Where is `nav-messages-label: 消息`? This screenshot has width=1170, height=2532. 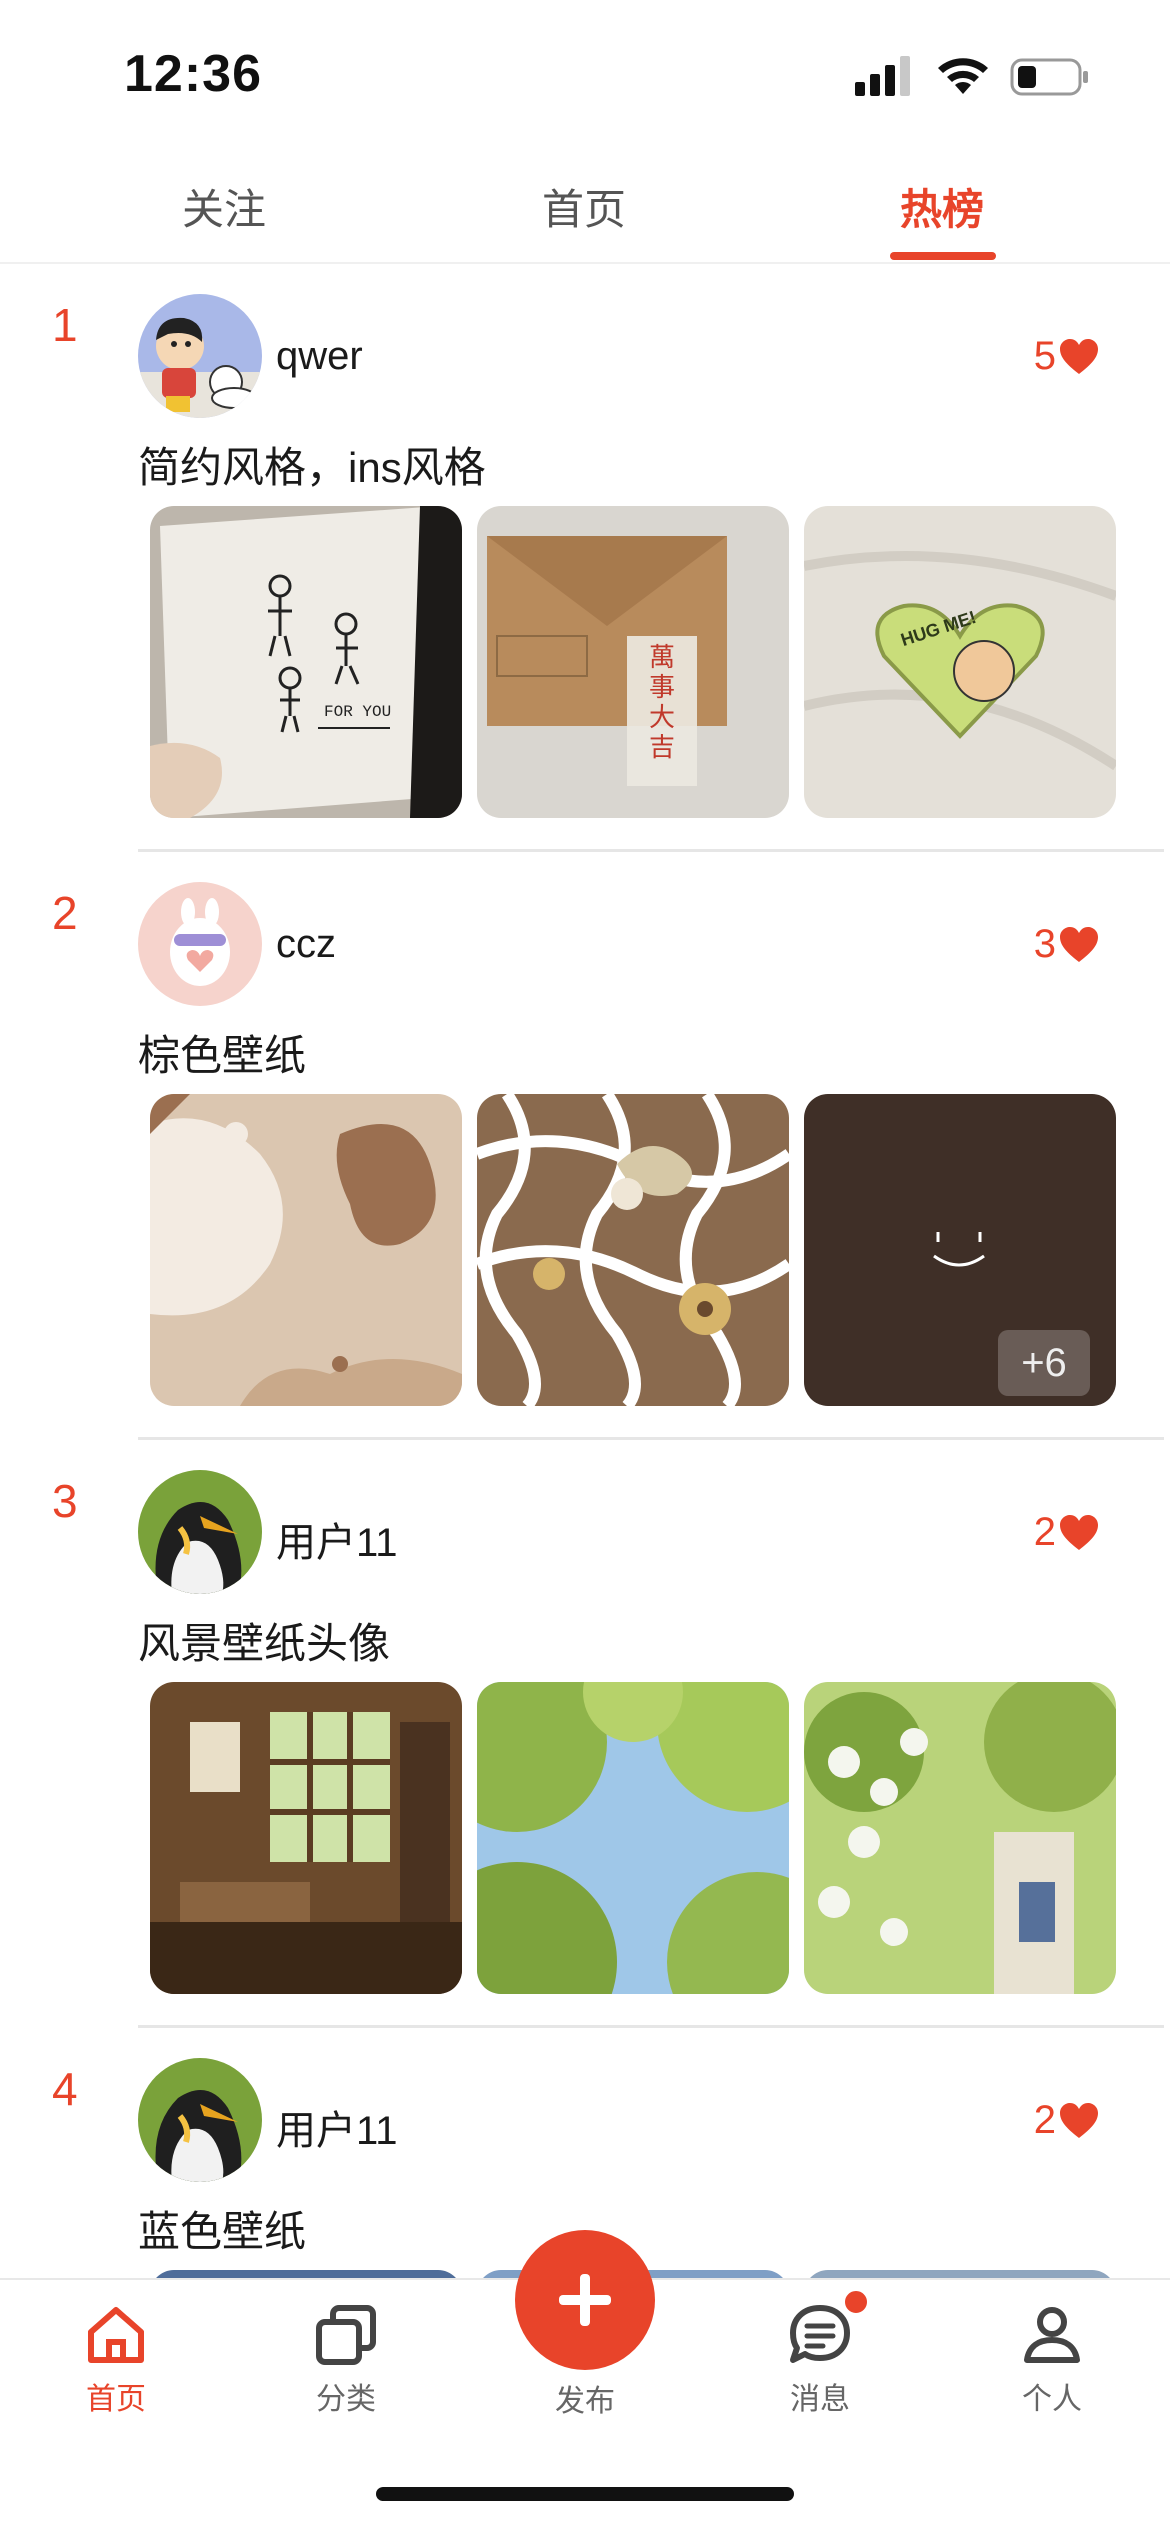 nav-messages-label: 消息 is located at coordinates (820, 2399).